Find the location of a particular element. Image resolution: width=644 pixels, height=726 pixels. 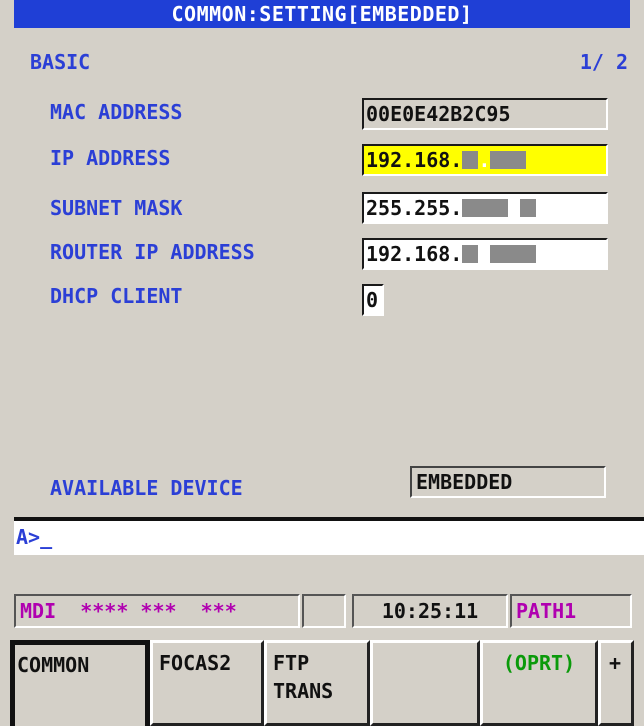

router-ip-field: 192.168.. is located at coordinates (485, 254).